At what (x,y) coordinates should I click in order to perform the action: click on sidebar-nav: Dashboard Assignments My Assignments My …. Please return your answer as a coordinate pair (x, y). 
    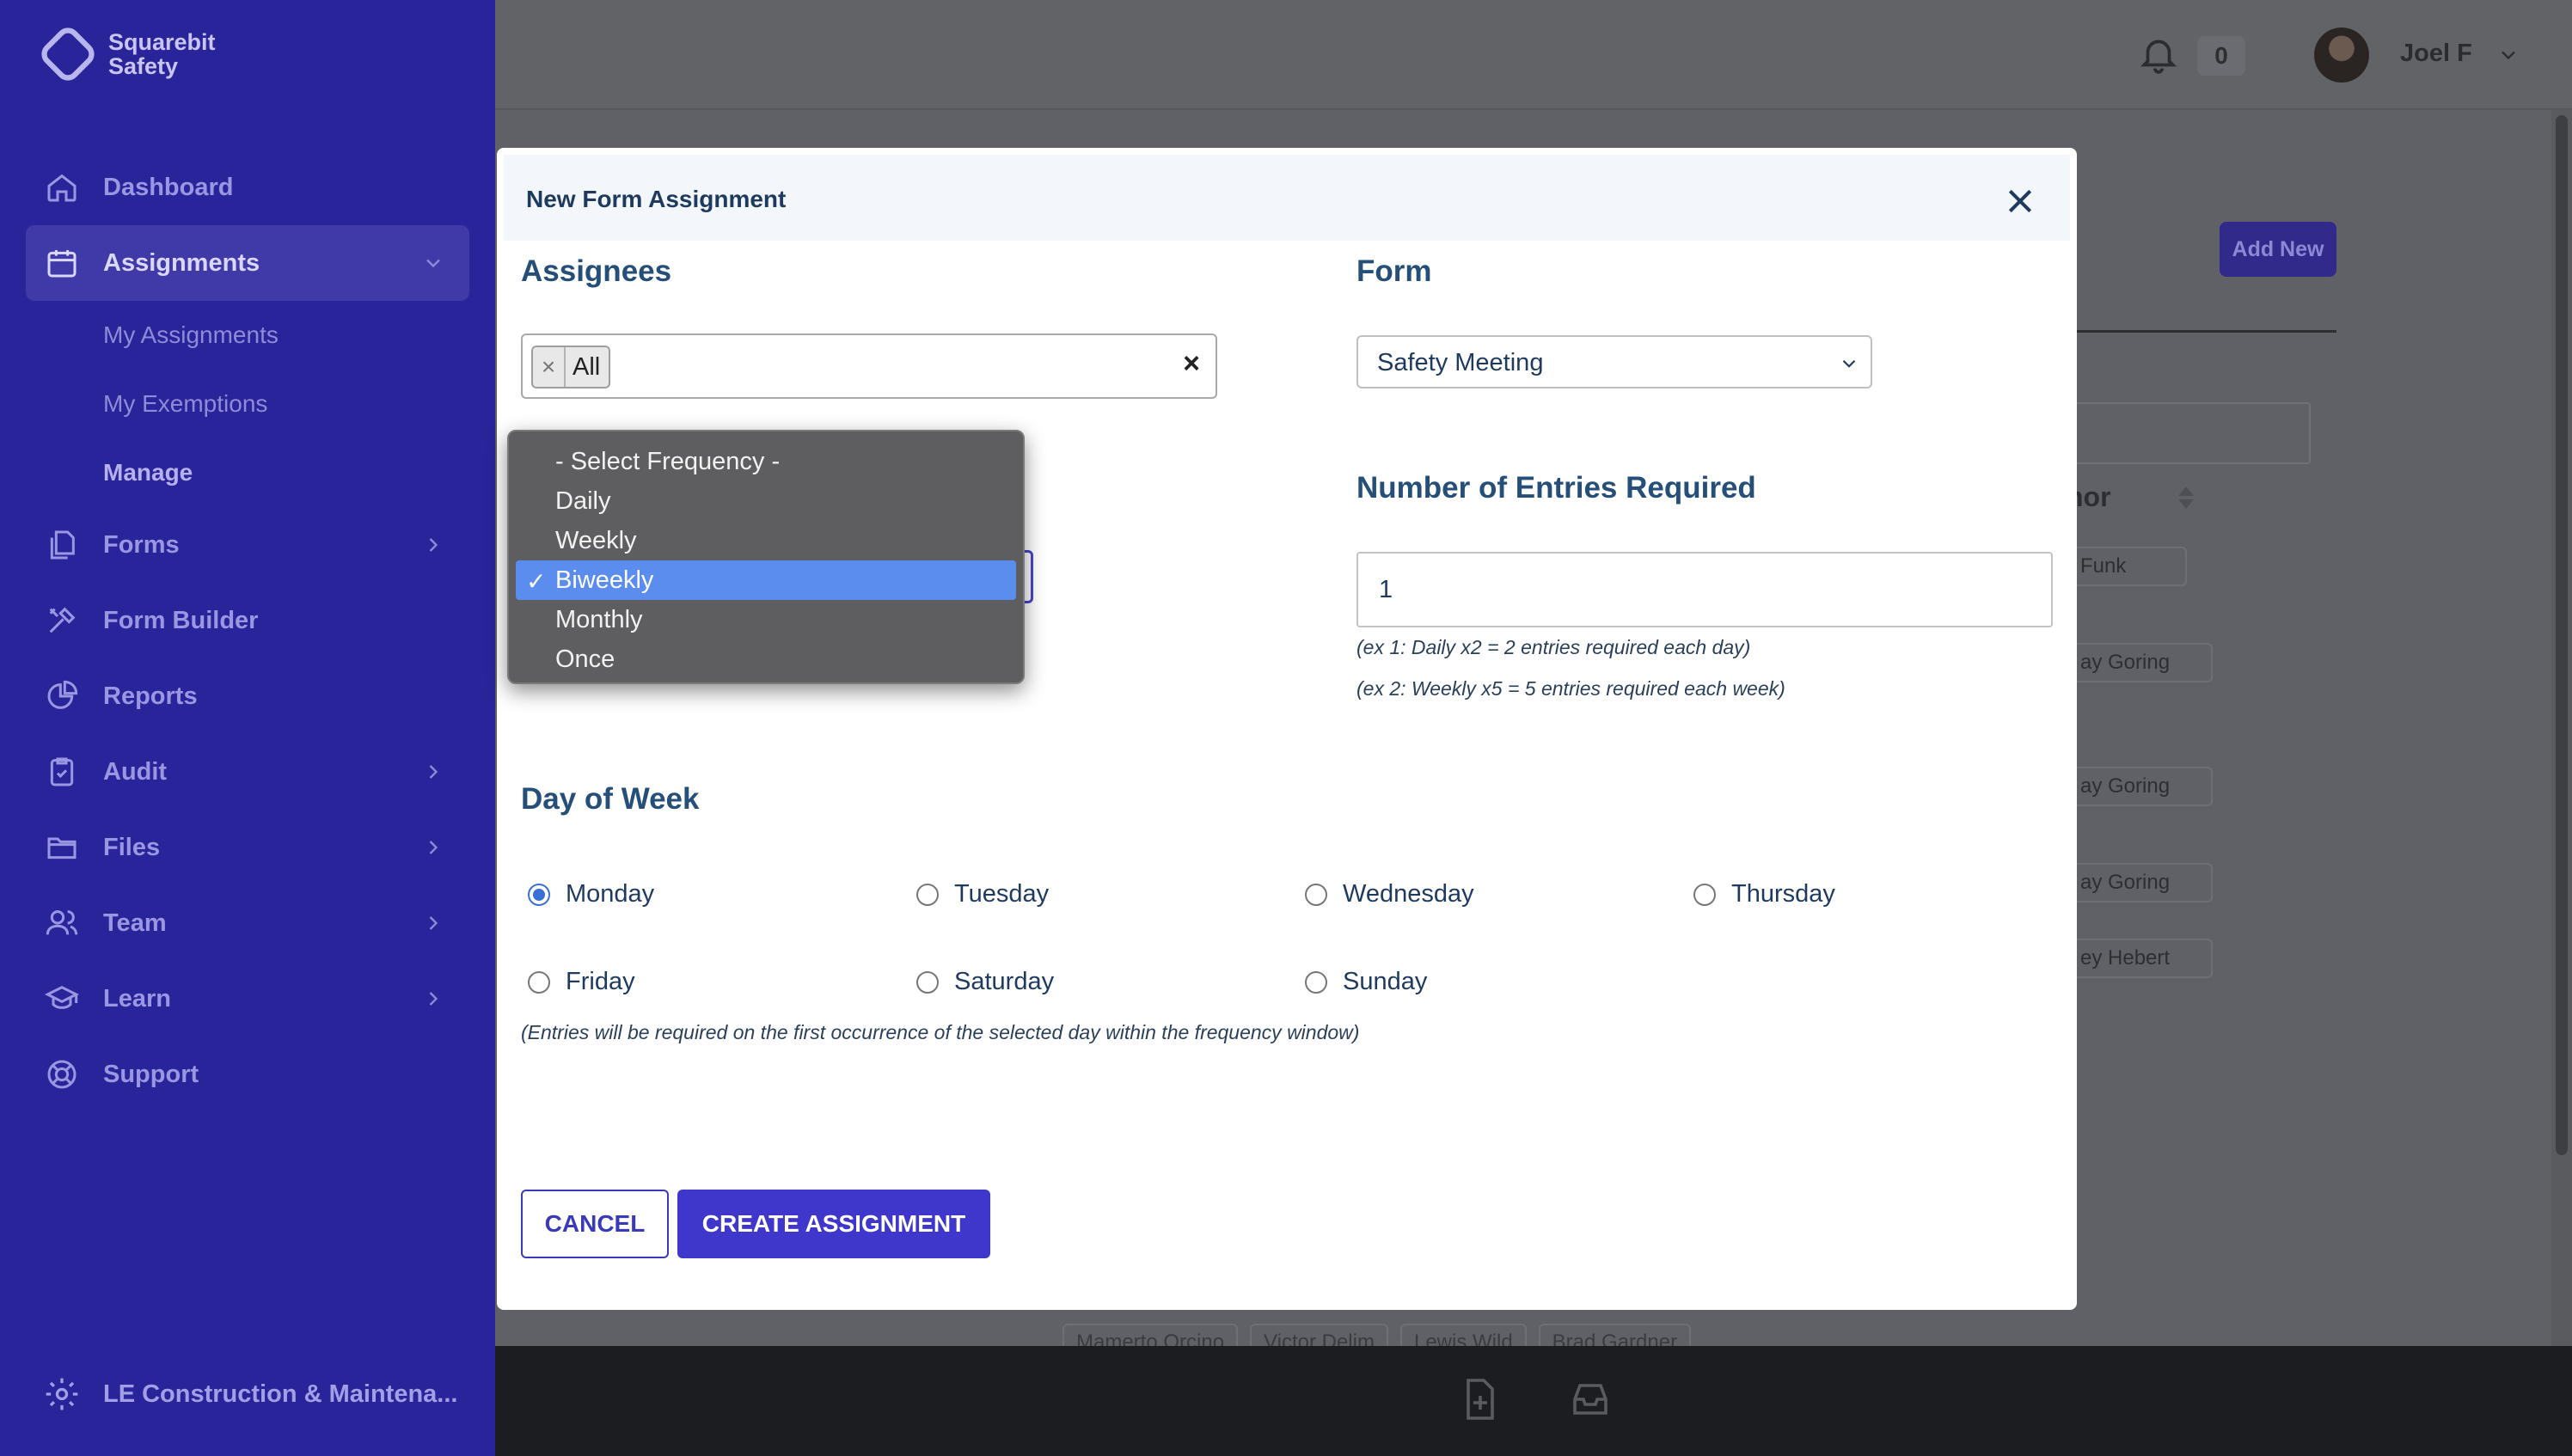
    Looking at the image, I should click on (247, 631).